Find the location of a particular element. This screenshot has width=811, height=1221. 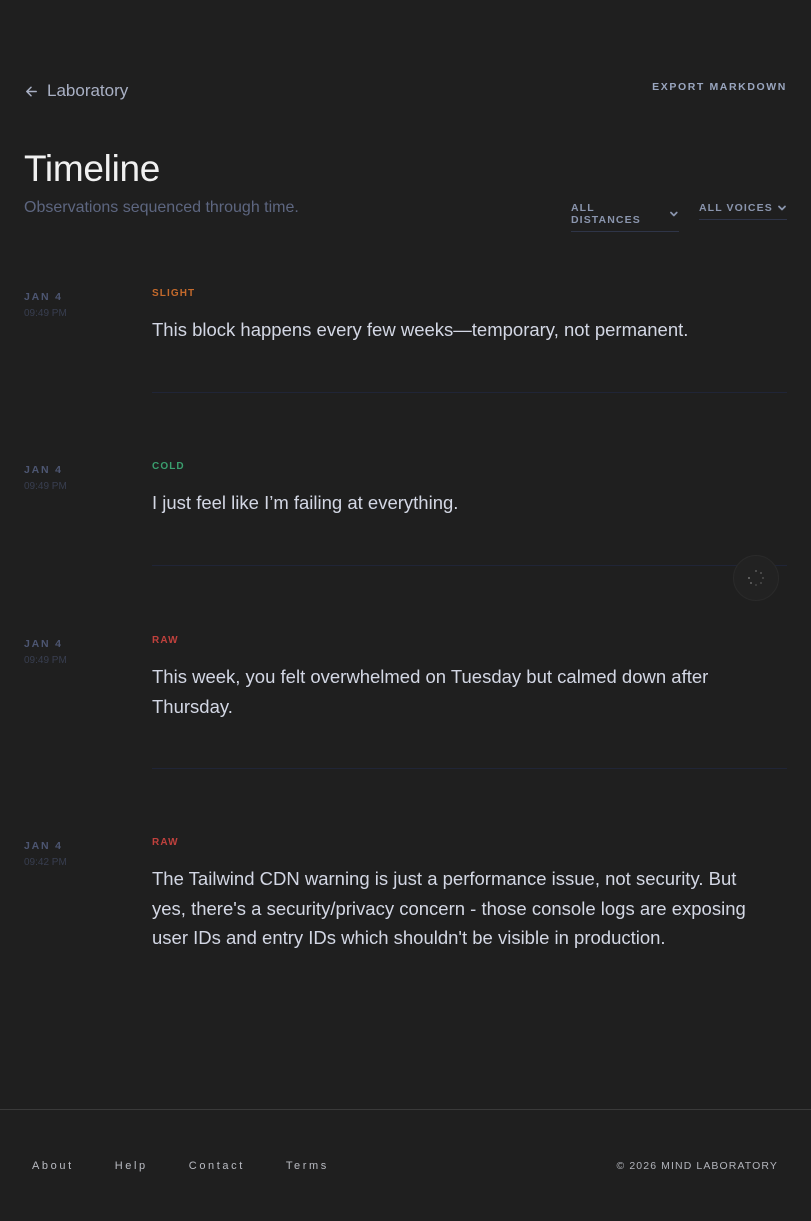

loading-spinner-button is located at coordinates (756, 578).